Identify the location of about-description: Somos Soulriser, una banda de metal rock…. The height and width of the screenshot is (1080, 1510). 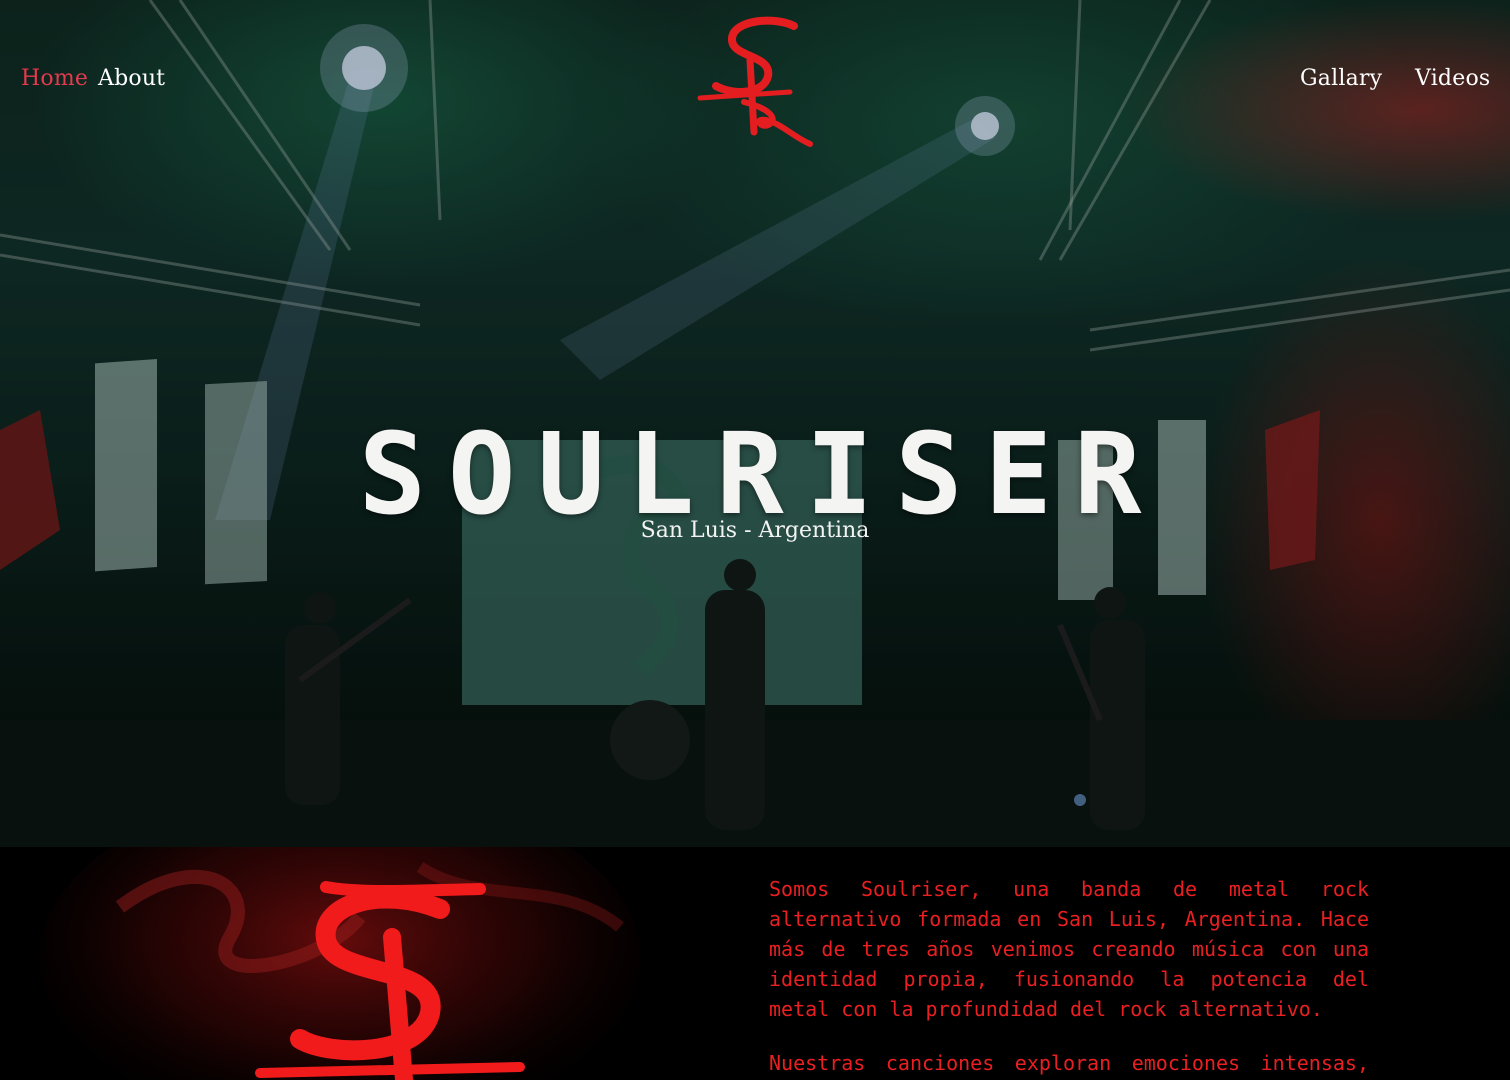
(1069, 977).